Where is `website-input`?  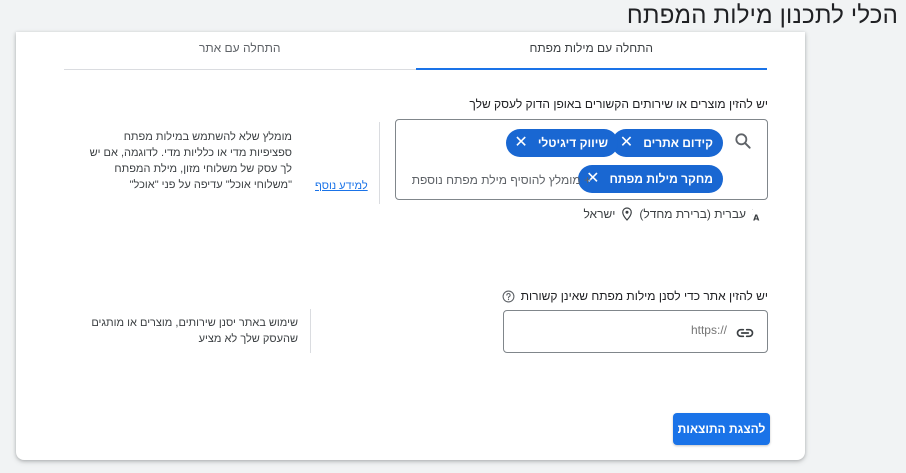 website-input is located at coordinates (627, 330).